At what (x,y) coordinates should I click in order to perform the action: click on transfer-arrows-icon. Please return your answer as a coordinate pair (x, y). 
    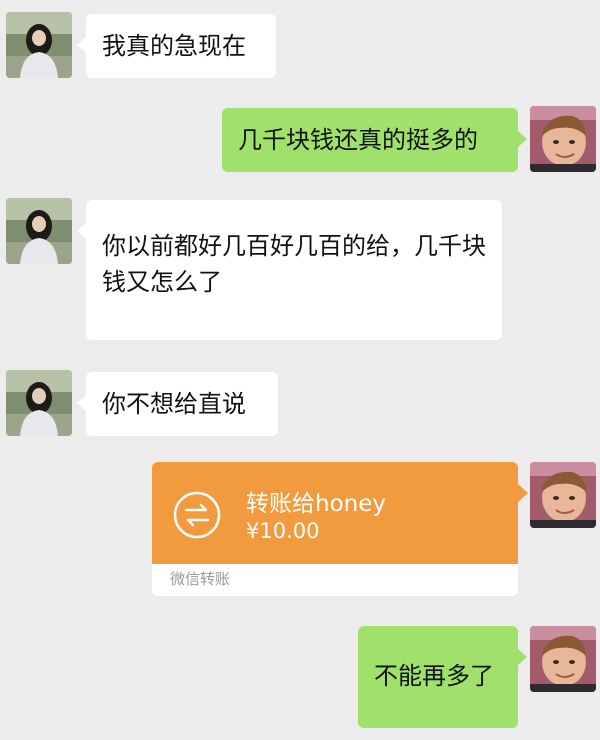
    Looking at the image, I should click on (197, 515).